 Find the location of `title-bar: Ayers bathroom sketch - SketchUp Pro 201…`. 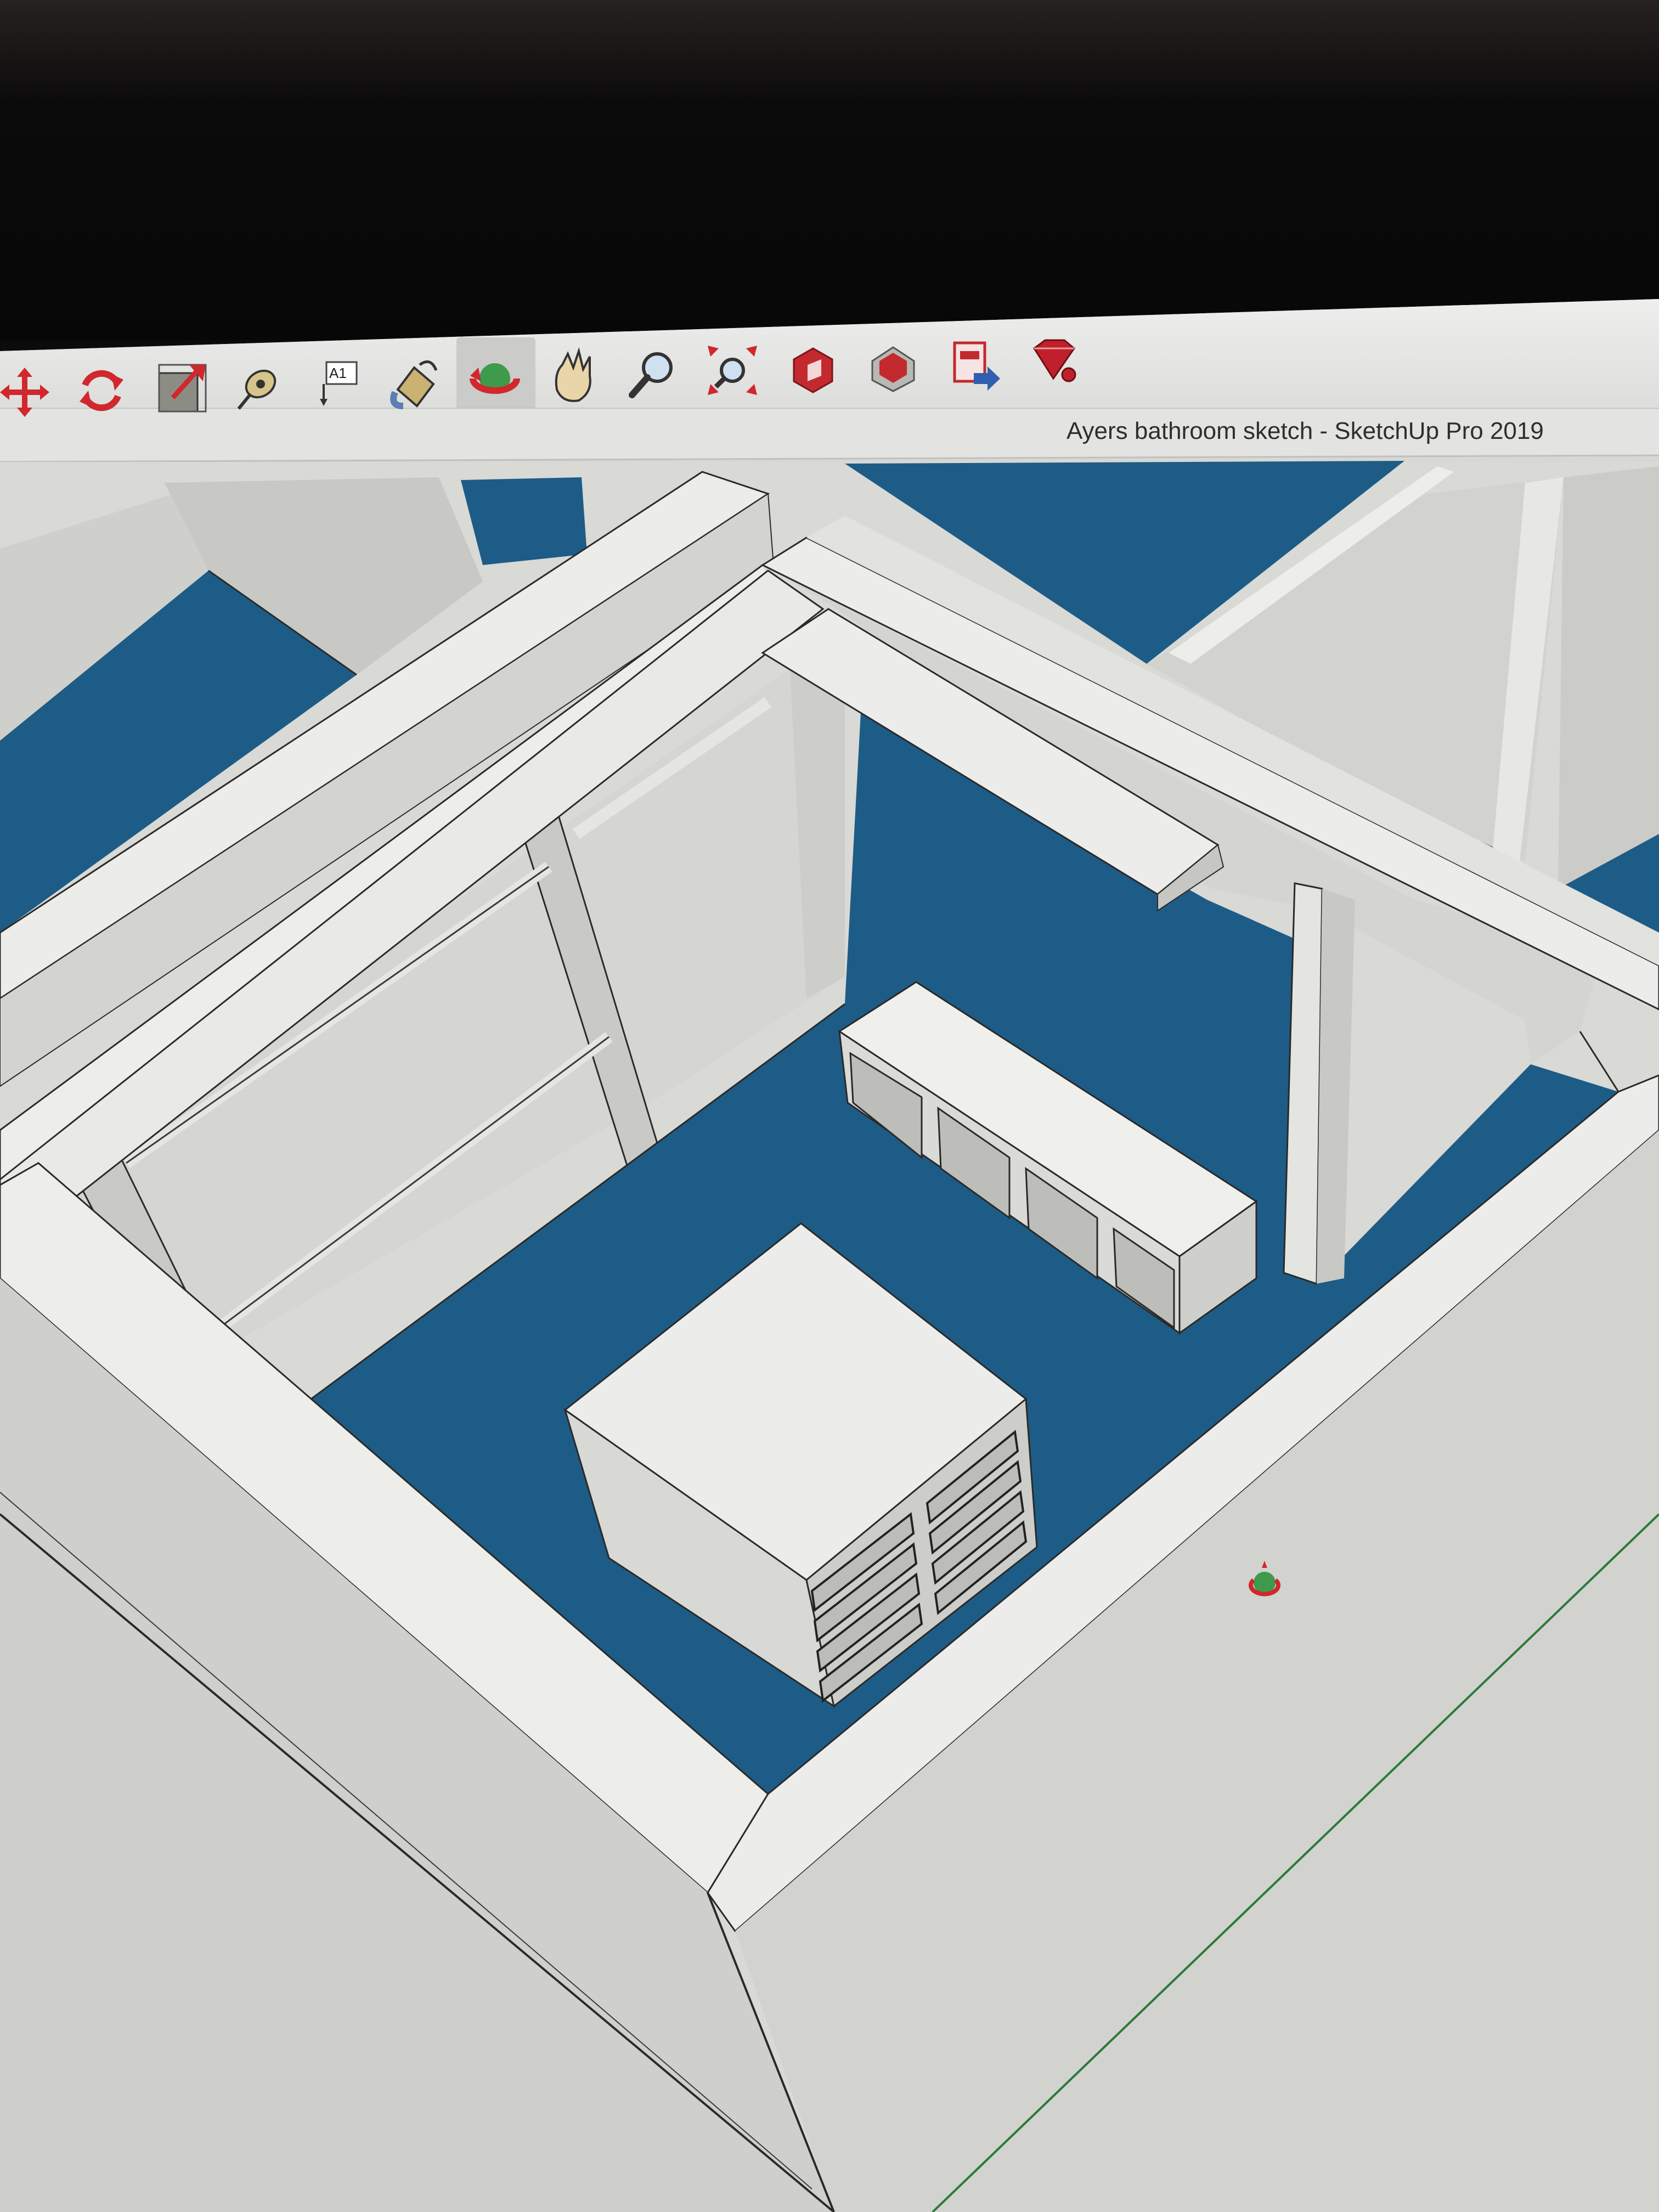

title-bar: Ayers bathroom sketch - SketchUp Pro 201… is located at coordinates (830, 436).